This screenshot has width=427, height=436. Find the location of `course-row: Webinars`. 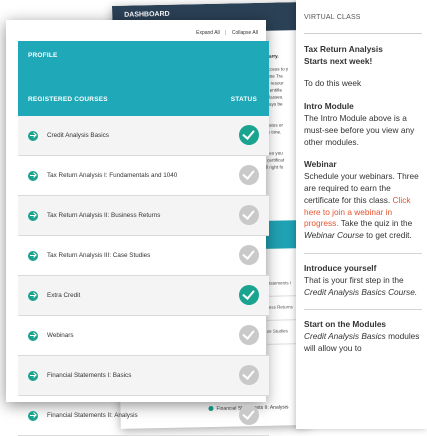

course-row: Webinars is located at coordinates (143, 336).